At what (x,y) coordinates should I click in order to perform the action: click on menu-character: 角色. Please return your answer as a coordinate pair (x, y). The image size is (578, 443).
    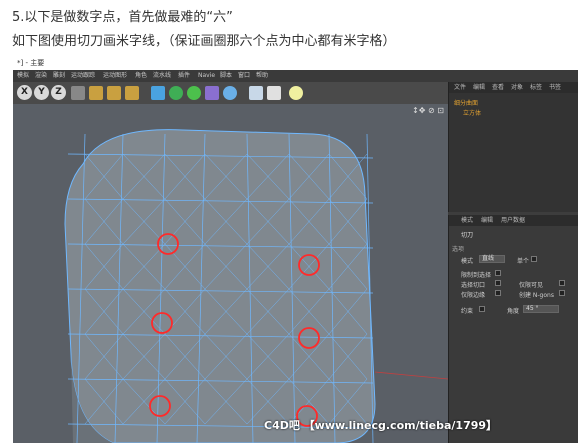
    Looking at the image, I should click on (141, 76).